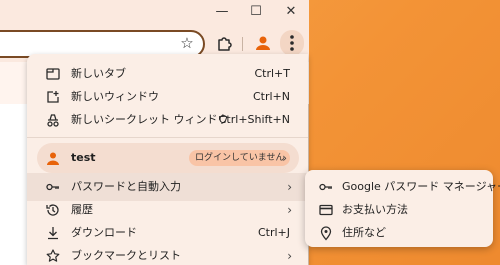  I want to click on download-icon, so click(53, 233).